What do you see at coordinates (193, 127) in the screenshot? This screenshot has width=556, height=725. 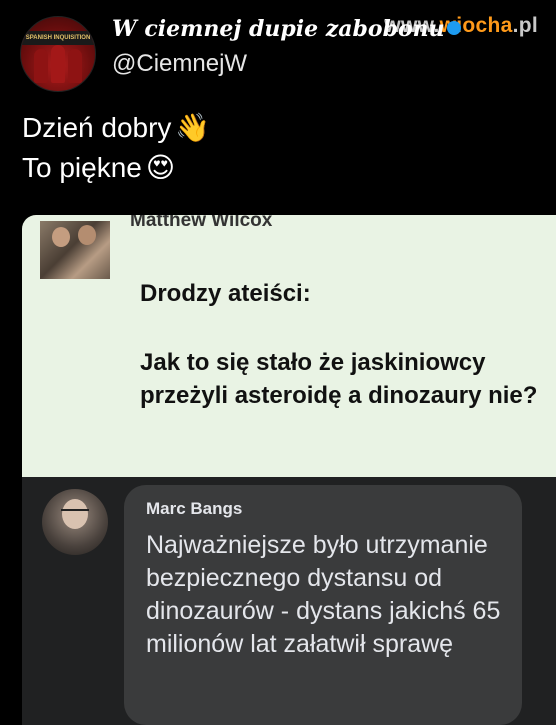 I see `waving-hand-emoji-icon: 👋` at bounding box center [193, 127].